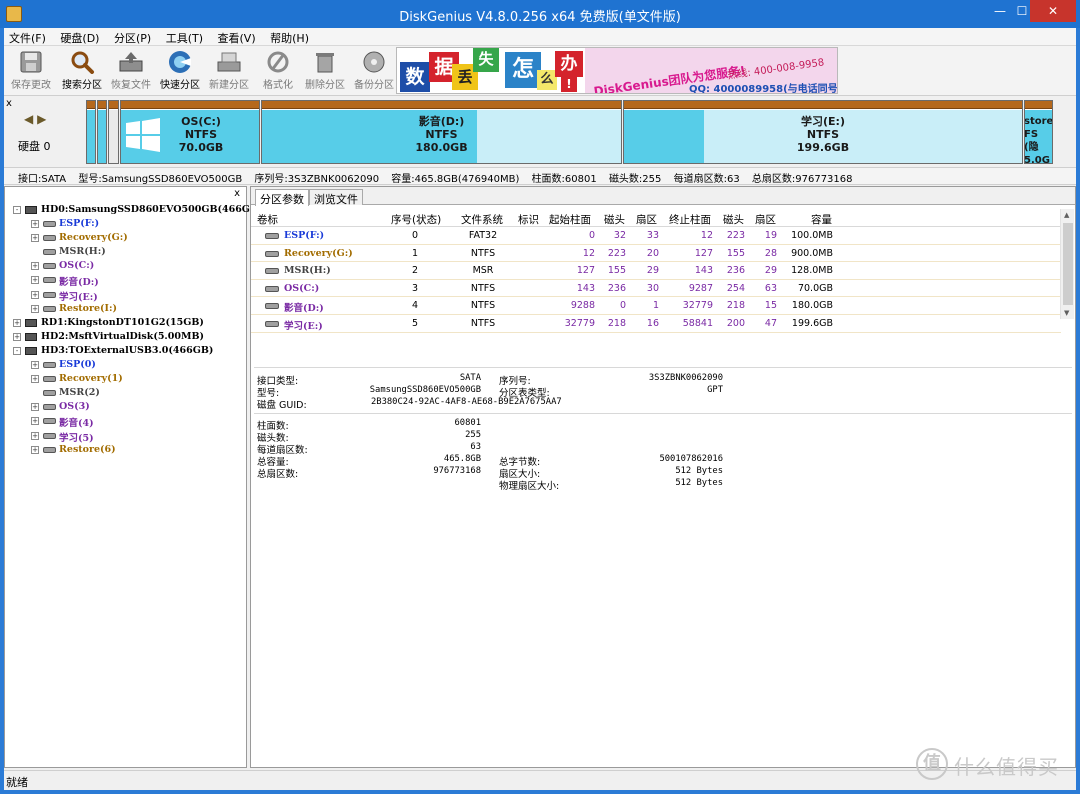  What do you see at coordinates (735, 288) in the screenshot?
I see `cell-end-head: 254` at bounding box center [735, 288].